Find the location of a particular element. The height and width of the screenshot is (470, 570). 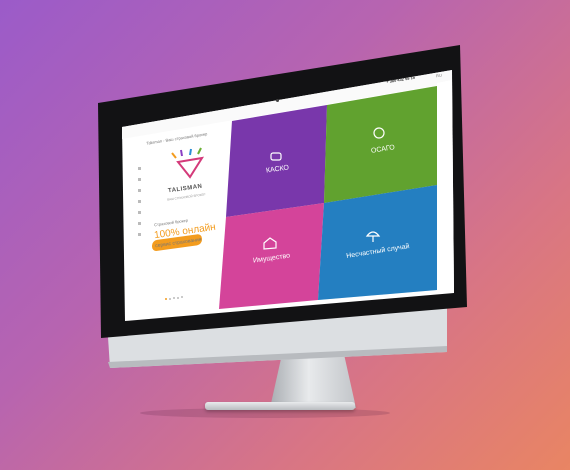

camera is located at coordinates (277, 100).